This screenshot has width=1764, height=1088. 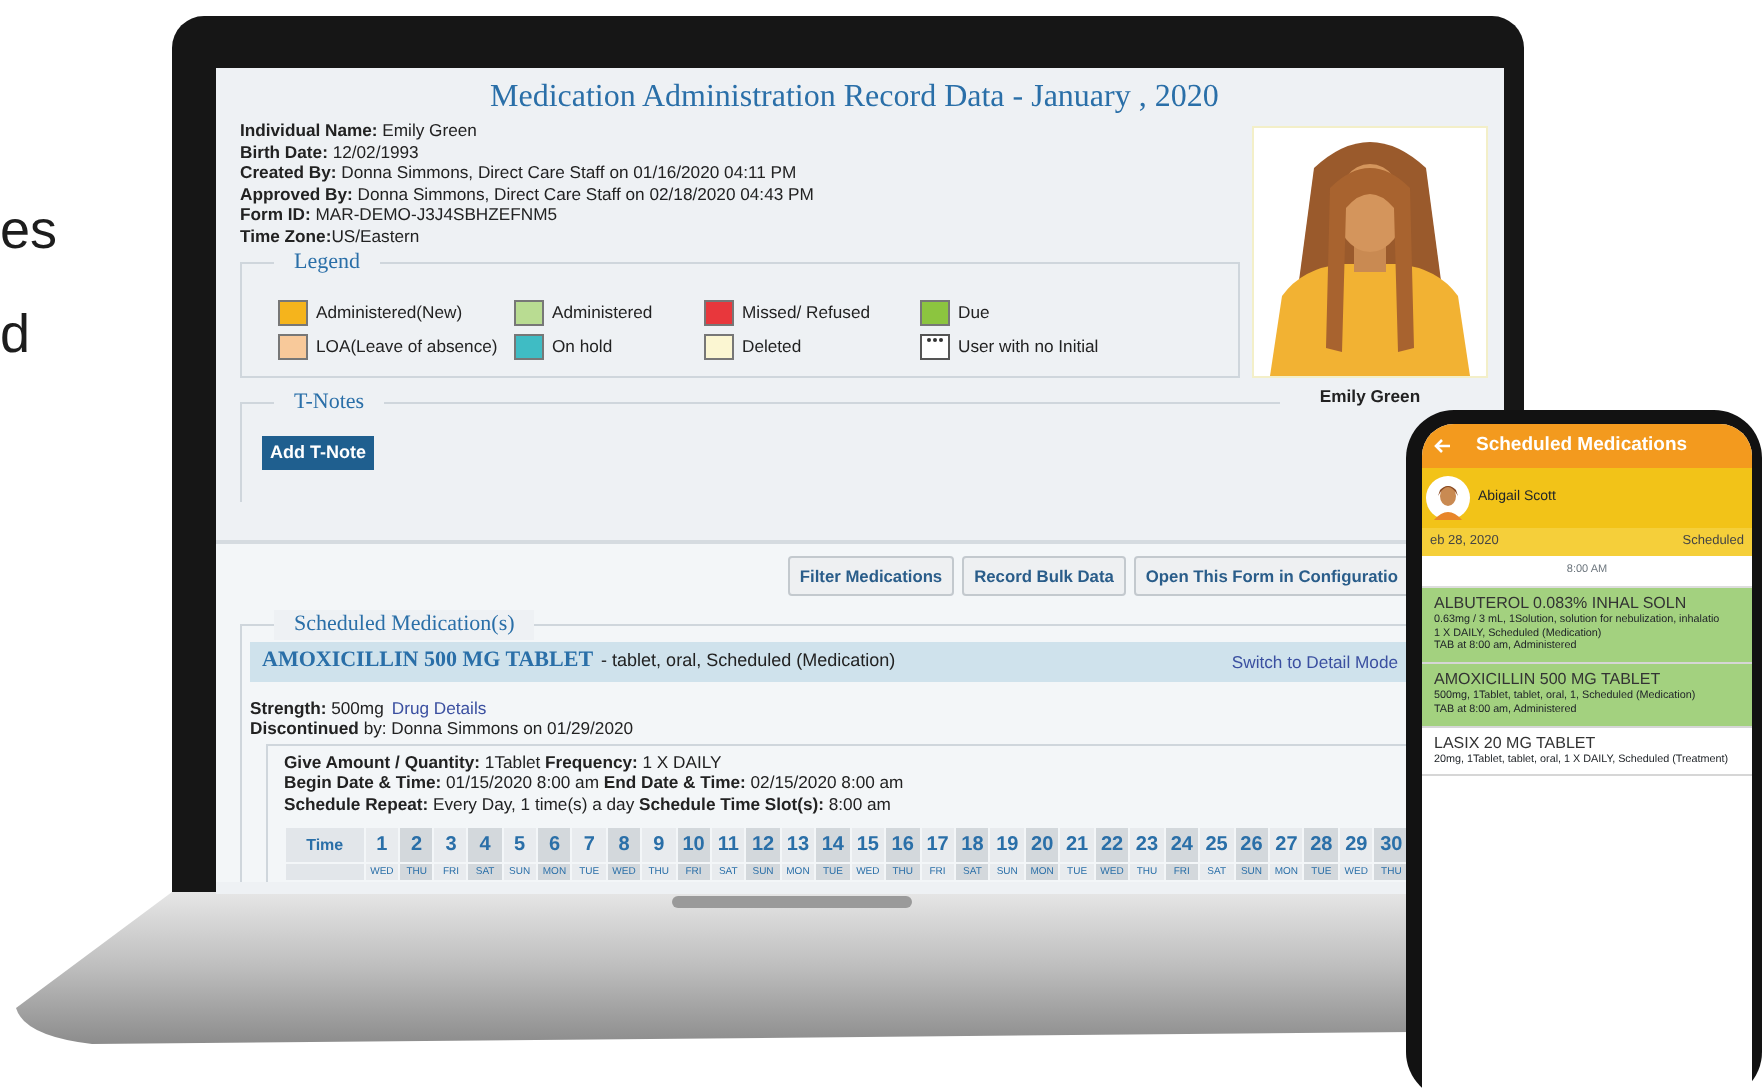 What do you see at coordinates (974, 313) in the screenshot?
I see `legend-label: Due` at bounding box center [974, 313].